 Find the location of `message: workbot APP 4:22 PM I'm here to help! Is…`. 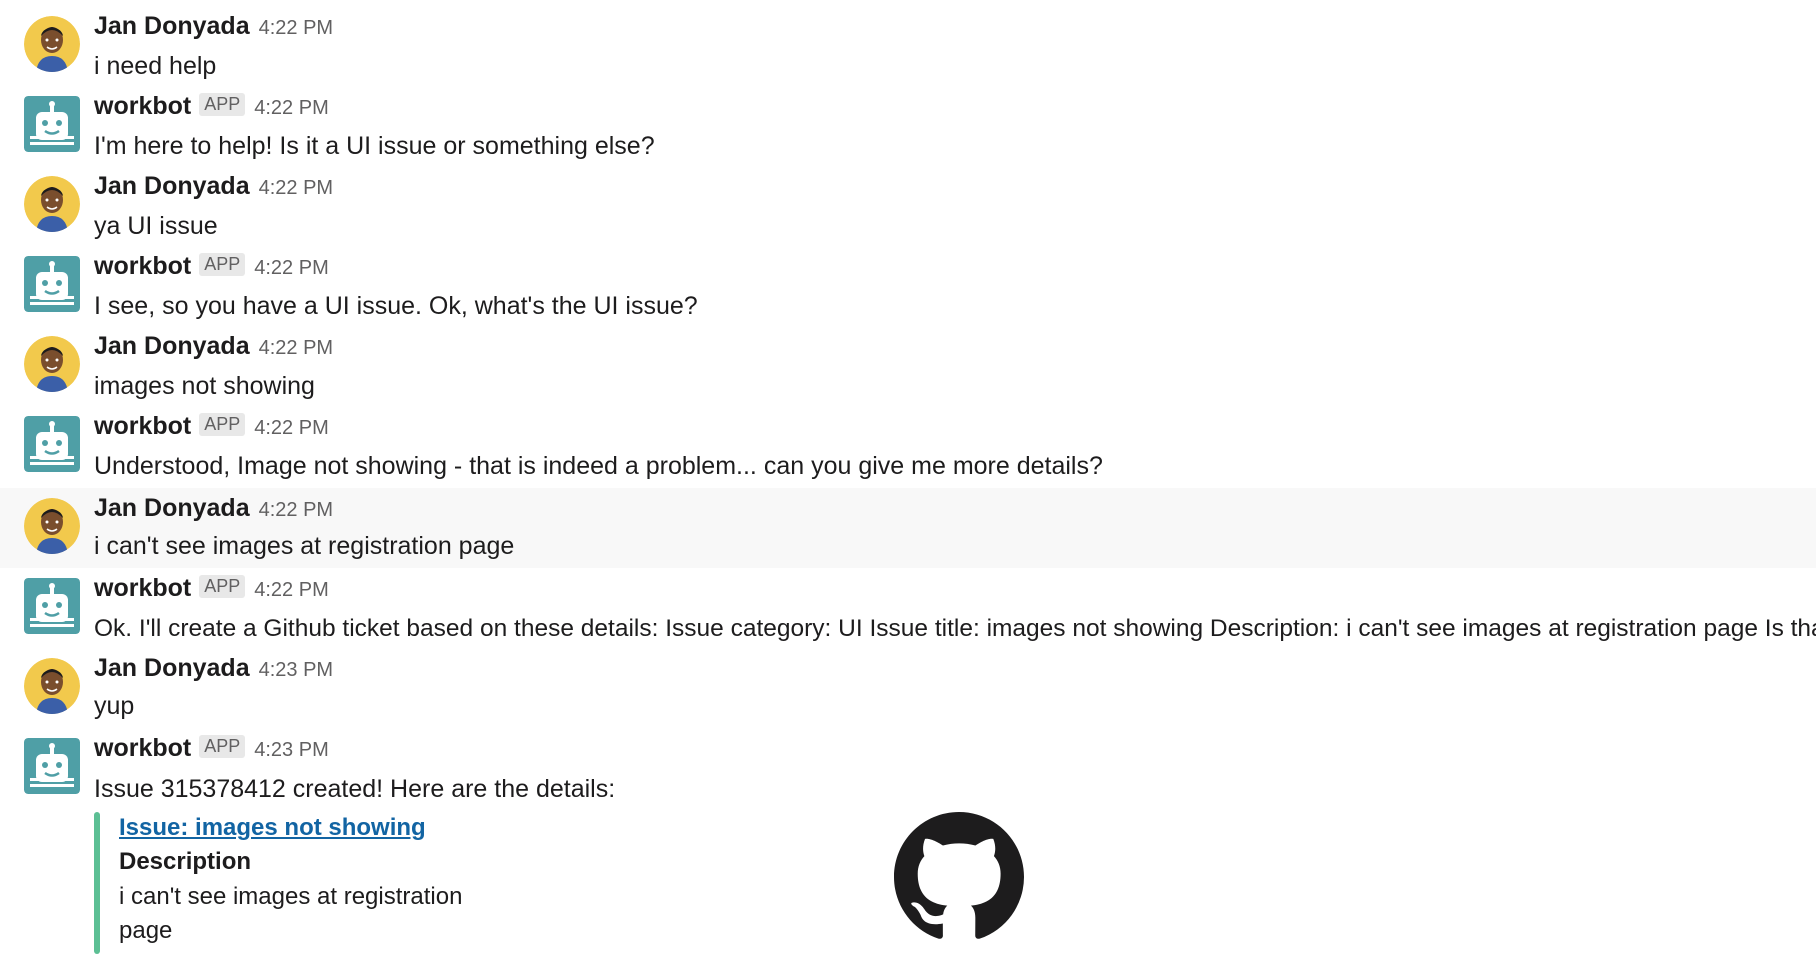

message: workbot APP 4:22 PM I'm here to help! Is… is located at coordinates (908, 120).